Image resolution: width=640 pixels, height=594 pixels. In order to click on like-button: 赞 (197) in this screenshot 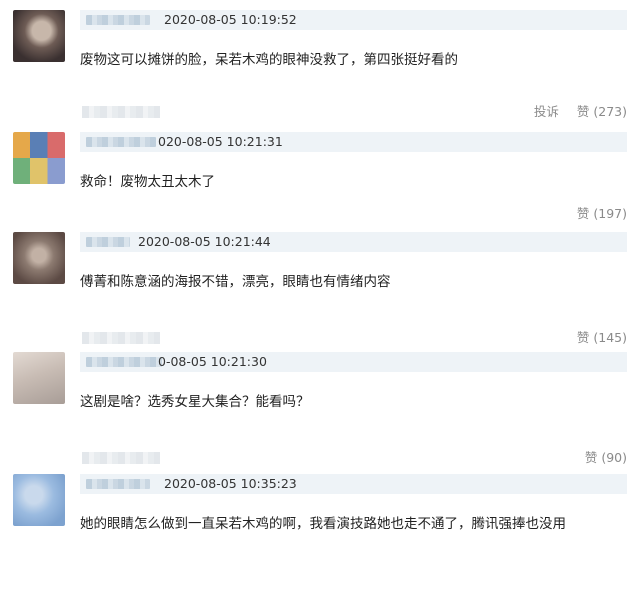, I will do `click(602, 213)`.